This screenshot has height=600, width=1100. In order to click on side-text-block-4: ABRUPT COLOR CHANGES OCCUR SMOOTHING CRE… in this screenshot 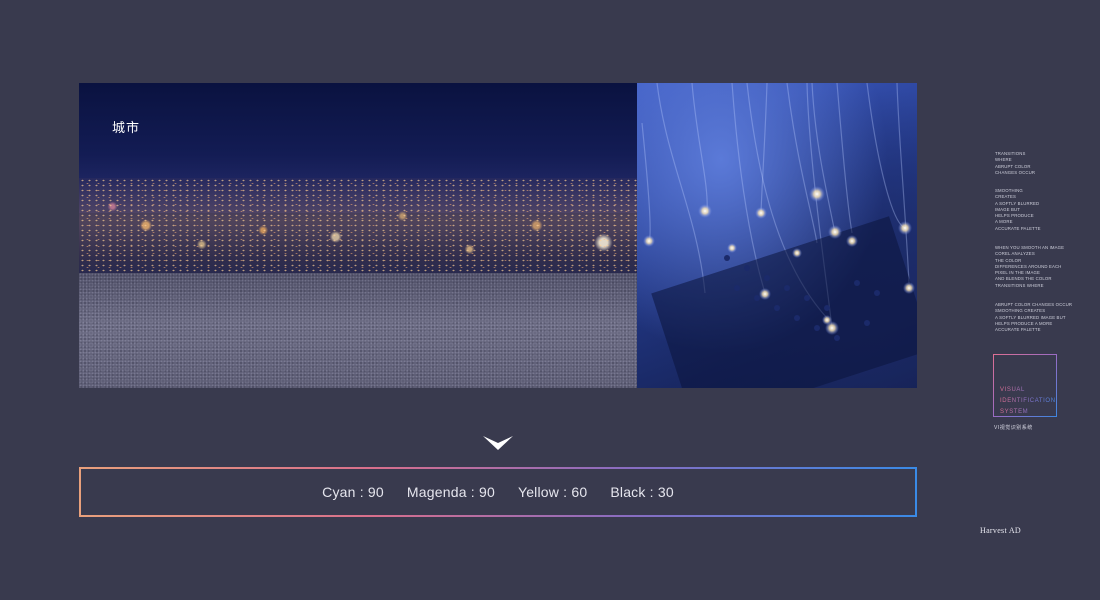, I will do `click(1034, 317)`.